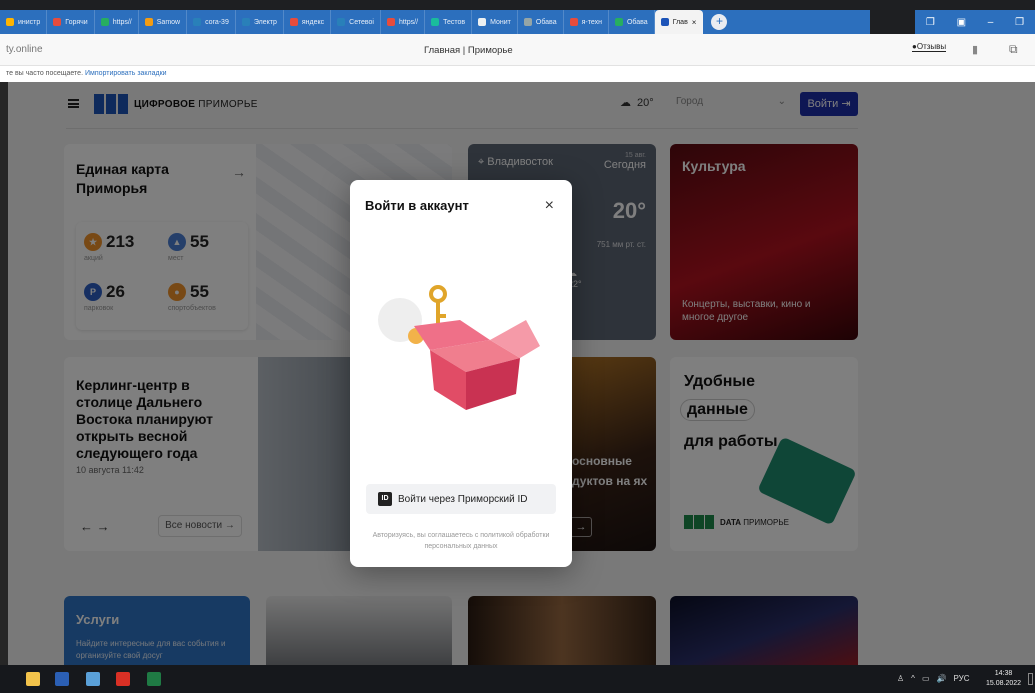 This screenshot has height=693, width=1035. I want to click on tab-actions-icon: ❐, so click(930, 22).